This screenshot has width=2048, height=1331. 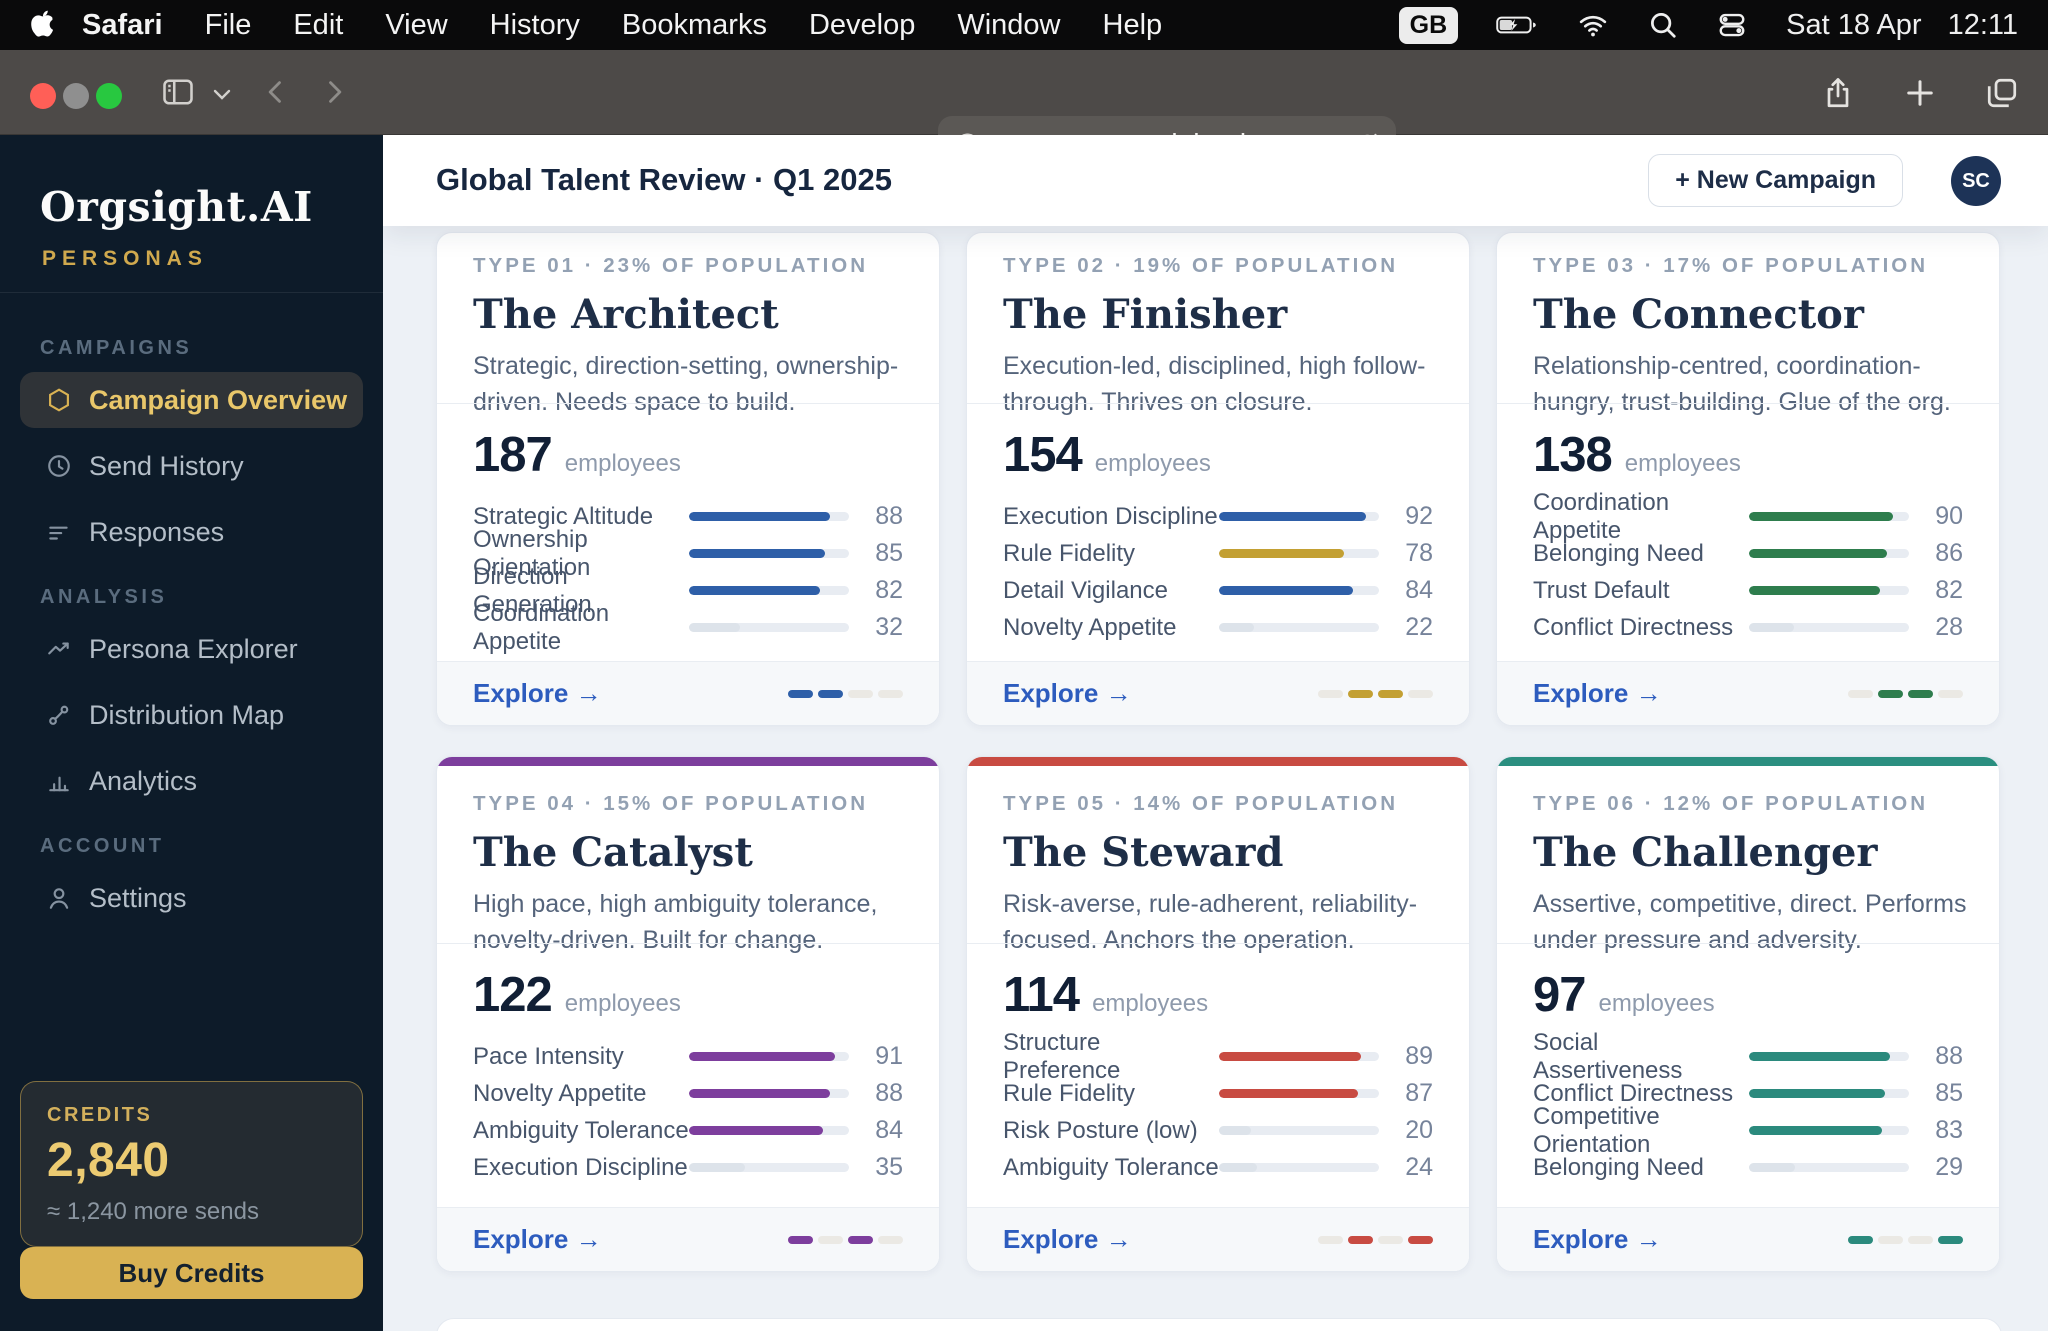 What do you see at coordinates (191, 715) in the screenshot?
I see `sidebar-item-distribution-map: Distribution Map` at bounding box center [191, 715].